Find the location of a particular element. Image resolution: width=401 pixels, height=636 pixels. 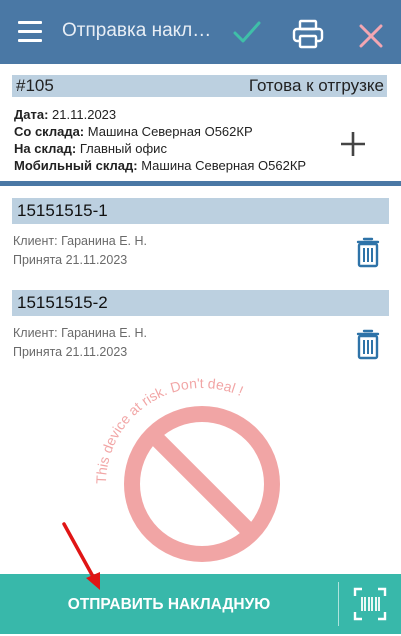

watermark-text: This device at risk. Don't deal ! is located at coordinates (171, 431).